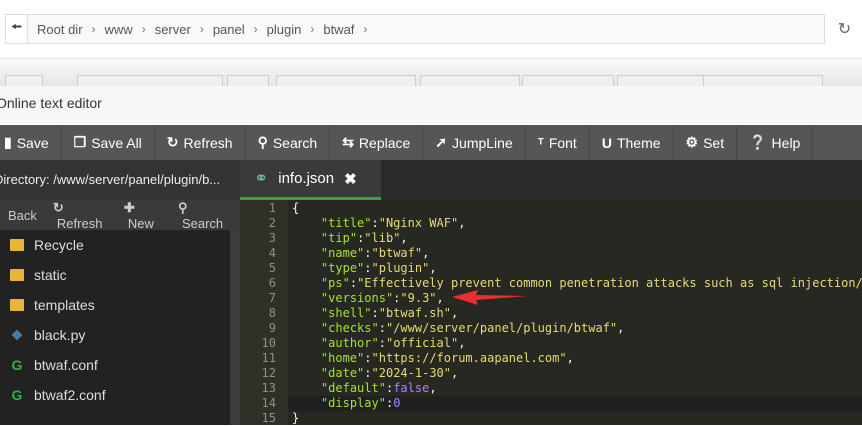 Image resolution: width=862 pixels, height=426 pixels. I want to click on file-name: templates, so click(64, 305).